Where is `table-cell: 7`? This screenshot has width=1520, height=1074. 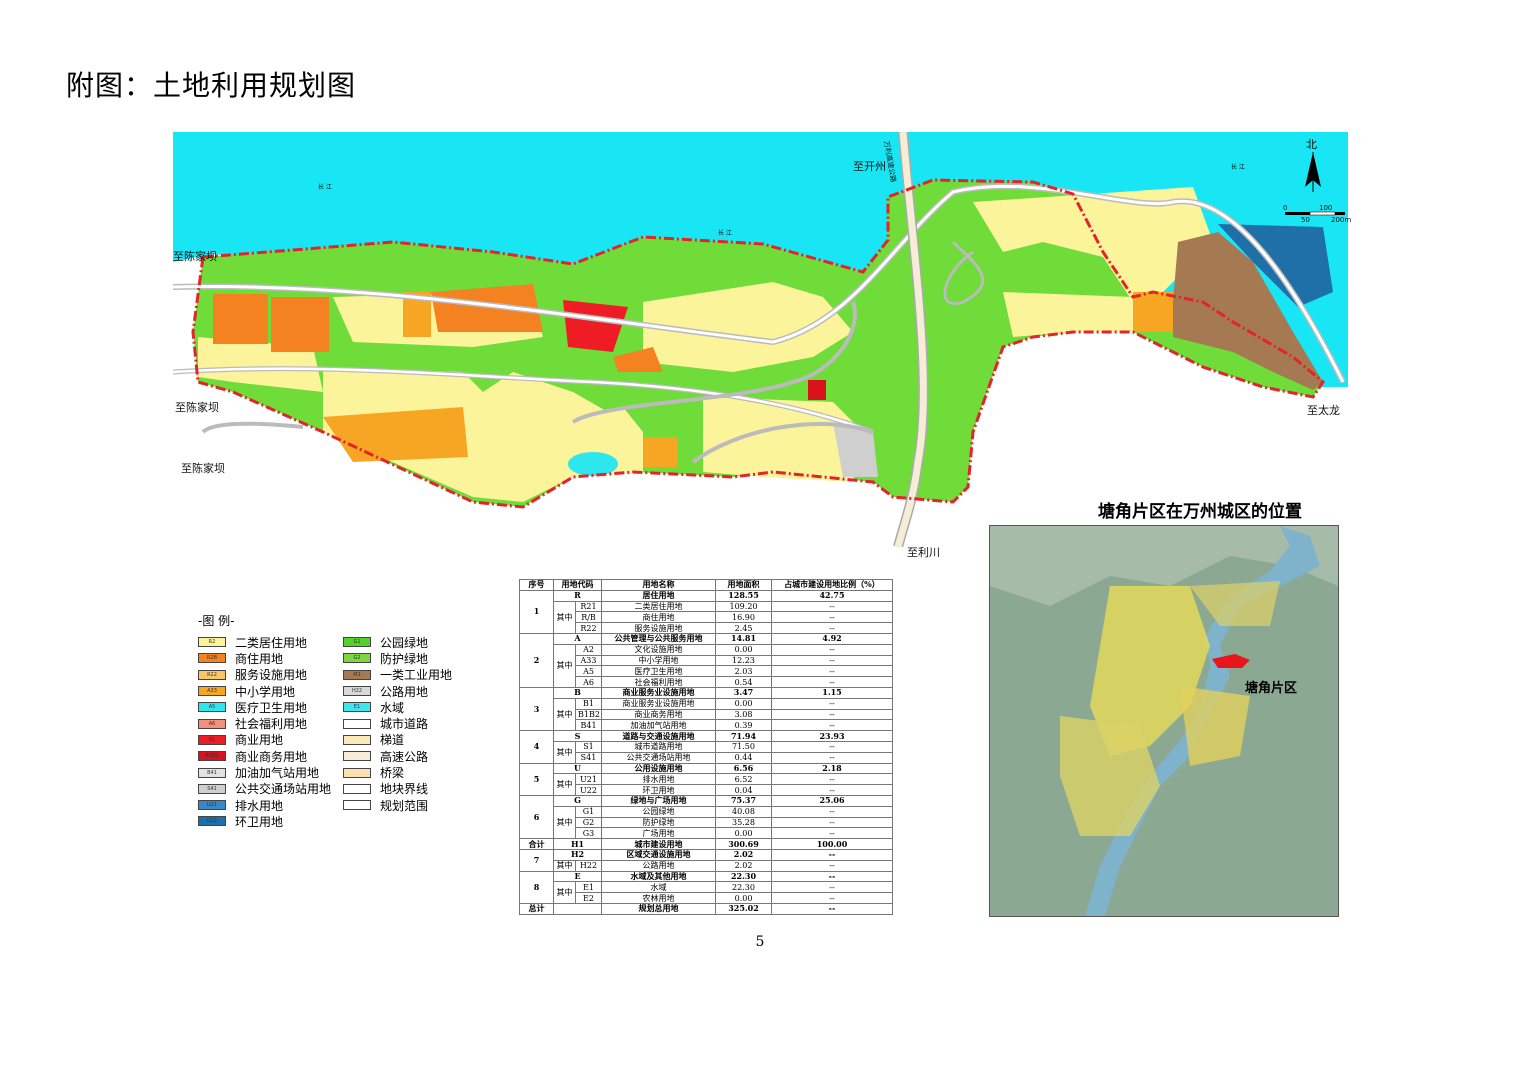
table-cell: 7 is located at coordinates (536, 860).